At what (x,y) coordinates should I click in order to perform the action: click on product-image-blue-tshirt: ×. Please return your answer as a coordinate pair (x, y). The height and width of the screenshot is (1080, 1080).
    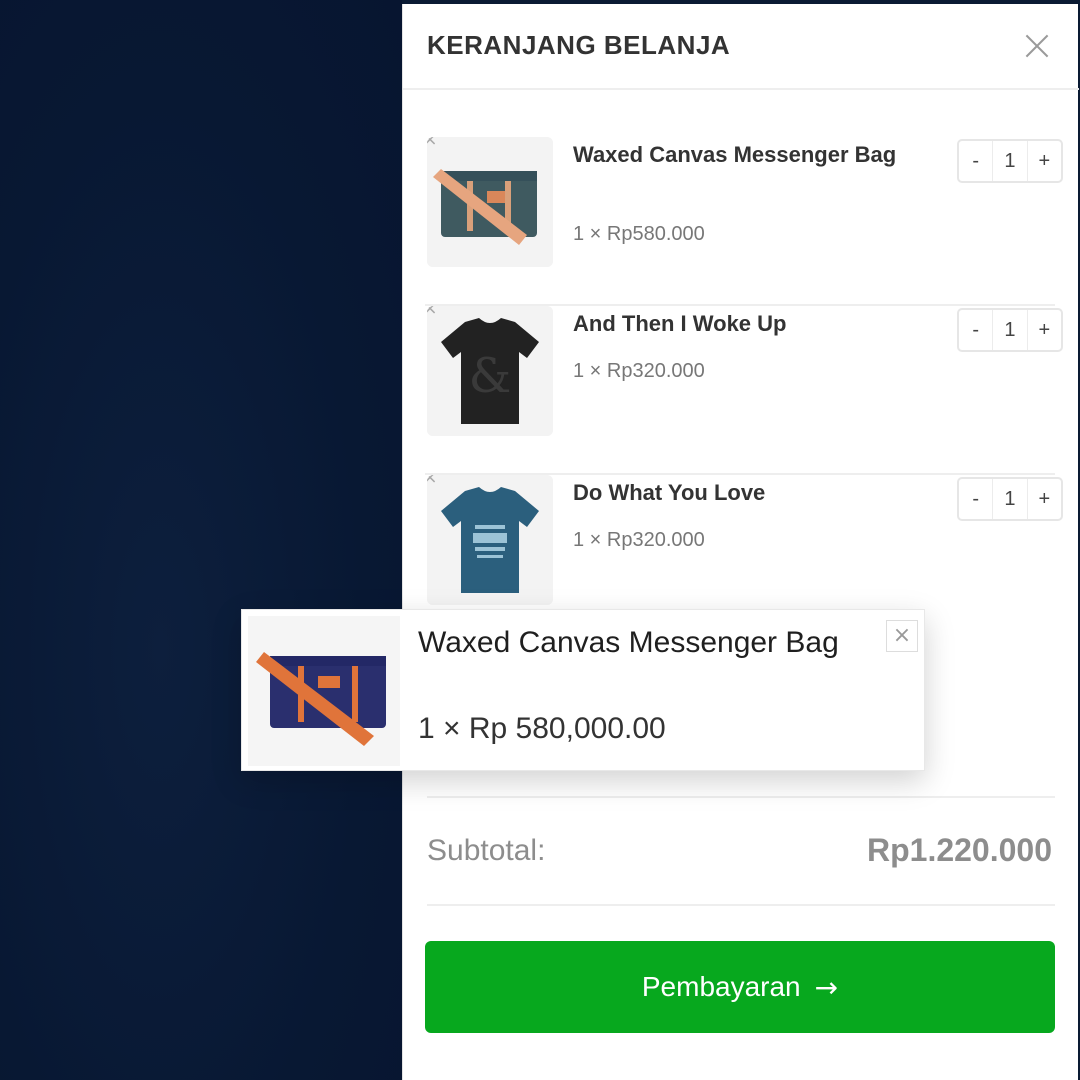
    Looking at the image, I should click on (490, 540).